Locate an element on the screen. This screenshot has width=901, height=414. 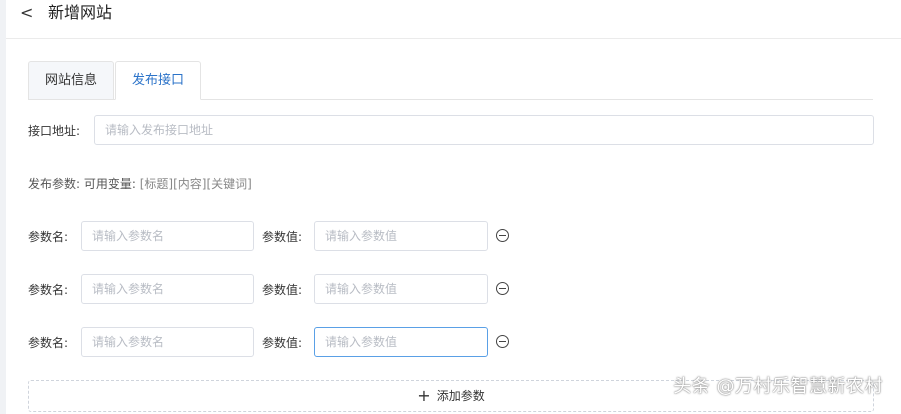
plus-icon: + is located at coordinates (424, 395).